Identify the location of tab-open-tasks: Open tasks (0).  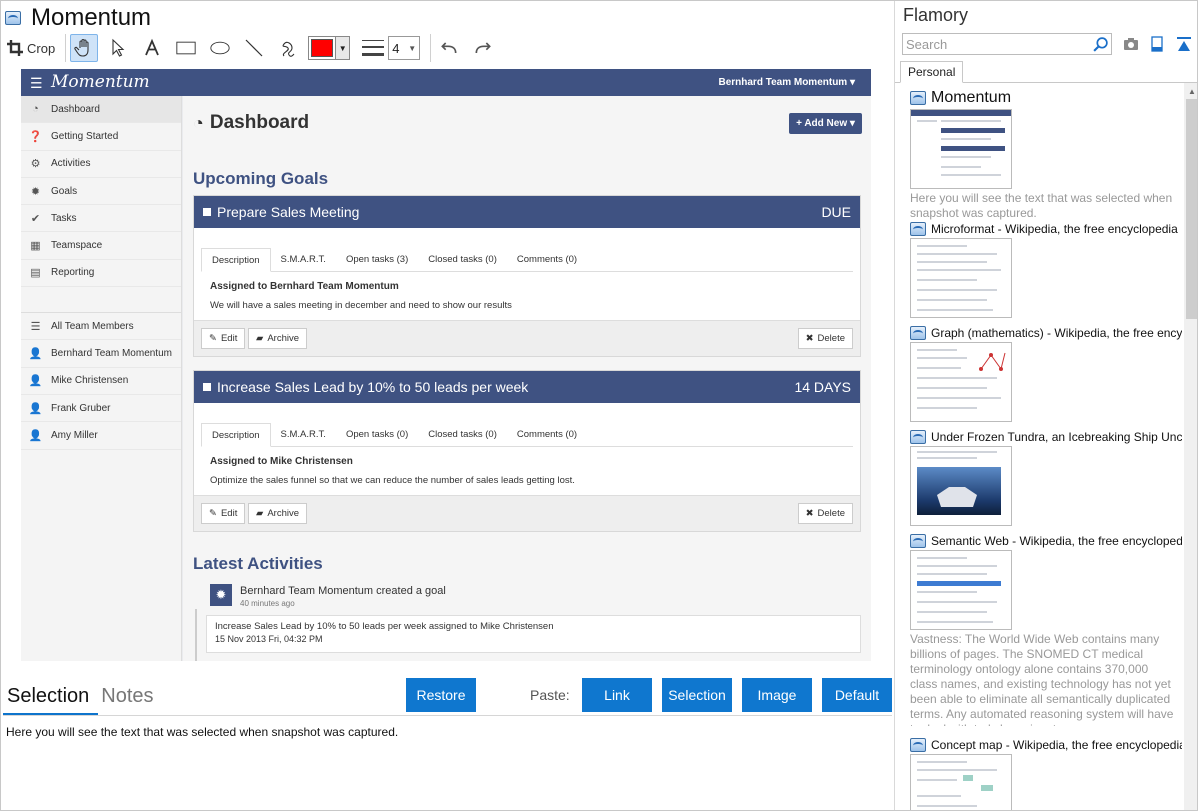
(377, 434).